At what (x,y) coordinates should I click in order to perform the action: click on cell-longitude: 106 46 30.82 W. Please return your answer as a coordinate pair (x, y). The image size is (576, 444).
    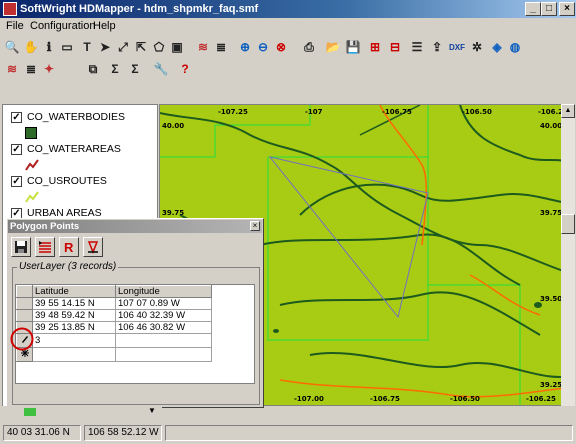
    Looking at the image, I should click on (163, 327).